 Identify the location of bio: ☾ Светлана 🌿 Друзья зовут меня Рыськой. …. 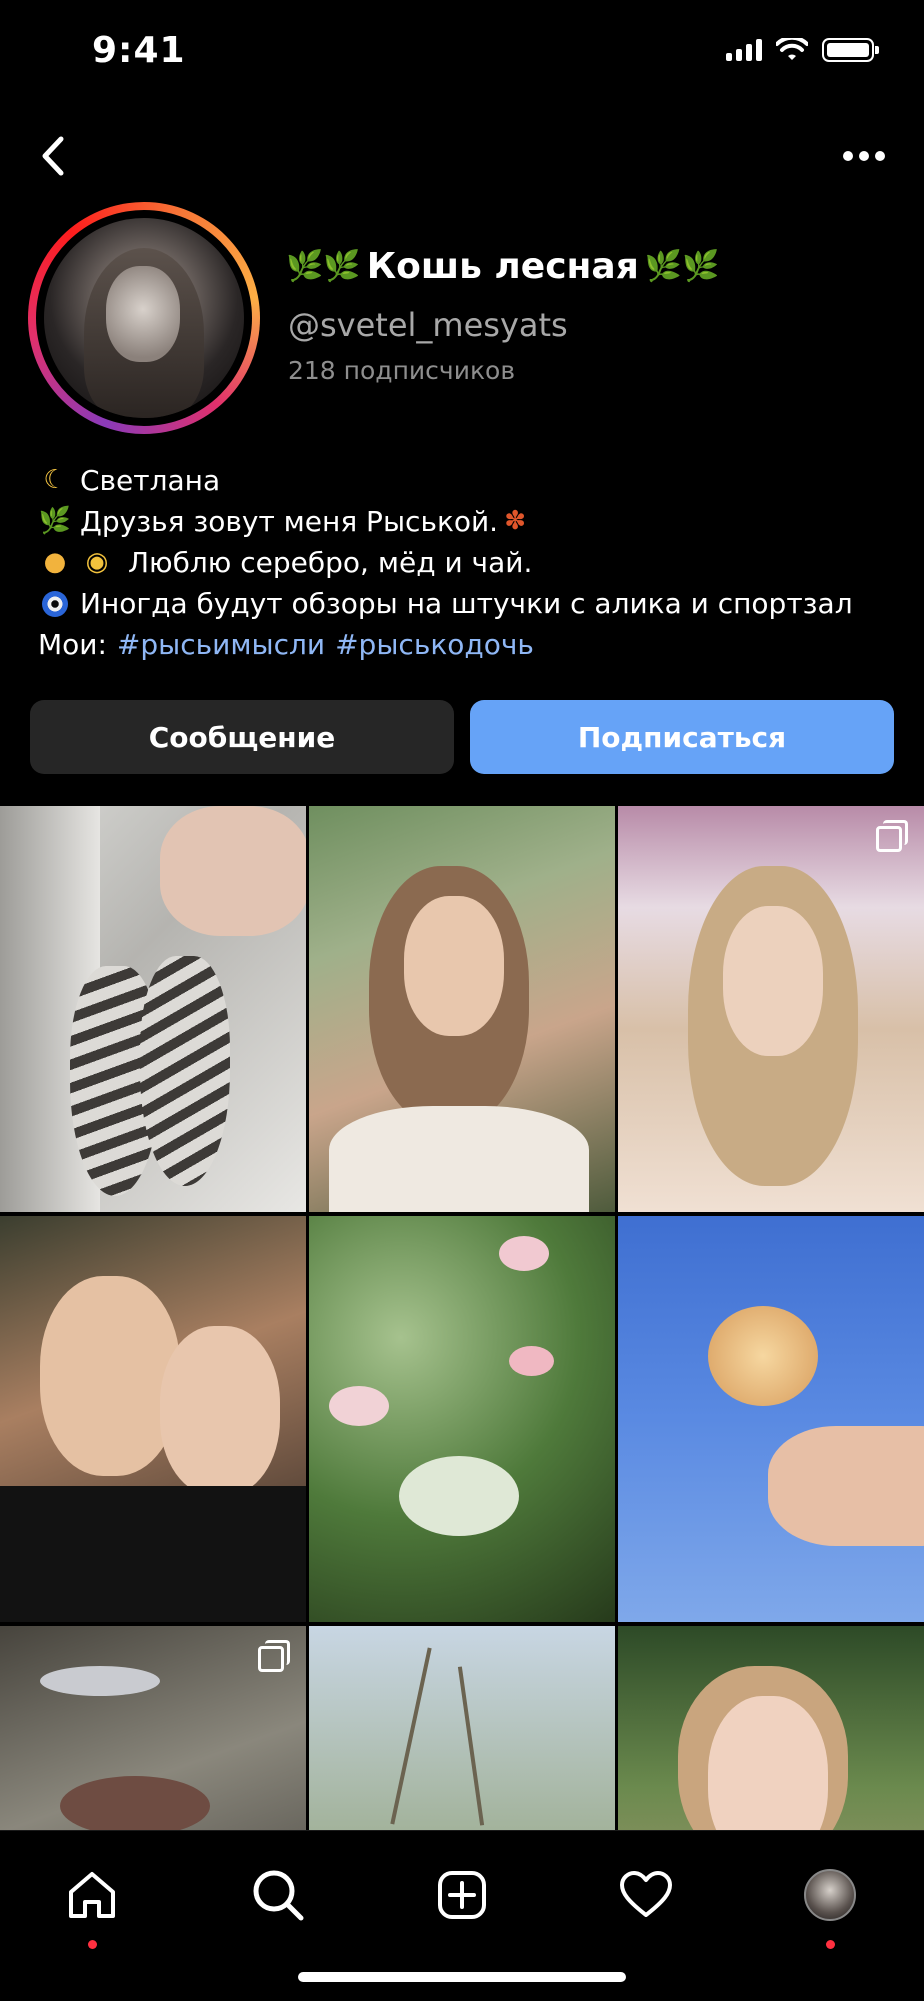
(468, 562).